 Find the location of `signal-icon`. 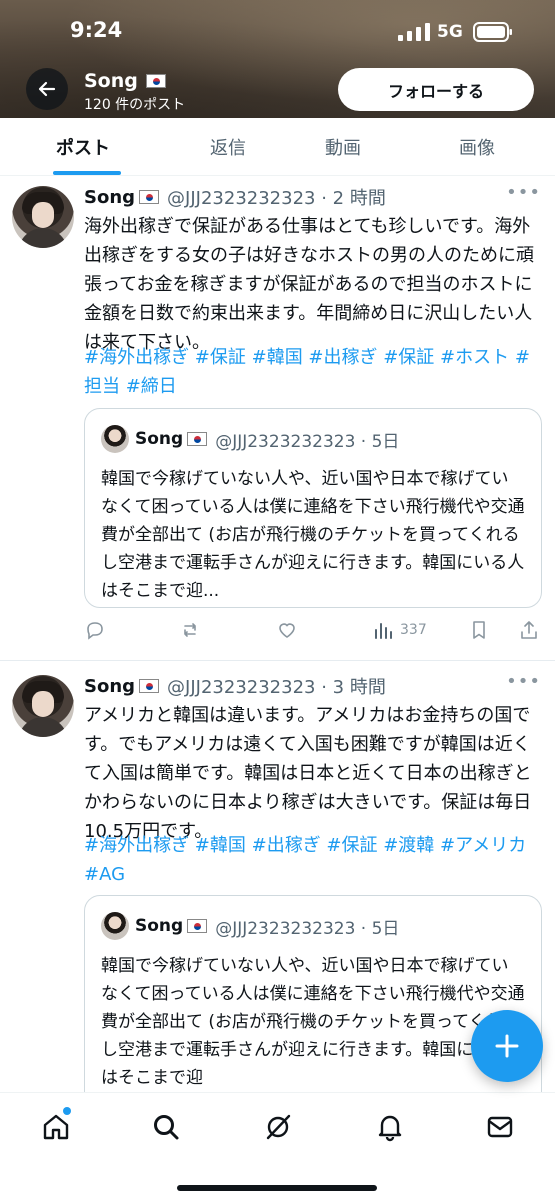

signal-icon is located at coordinates (414, 32).